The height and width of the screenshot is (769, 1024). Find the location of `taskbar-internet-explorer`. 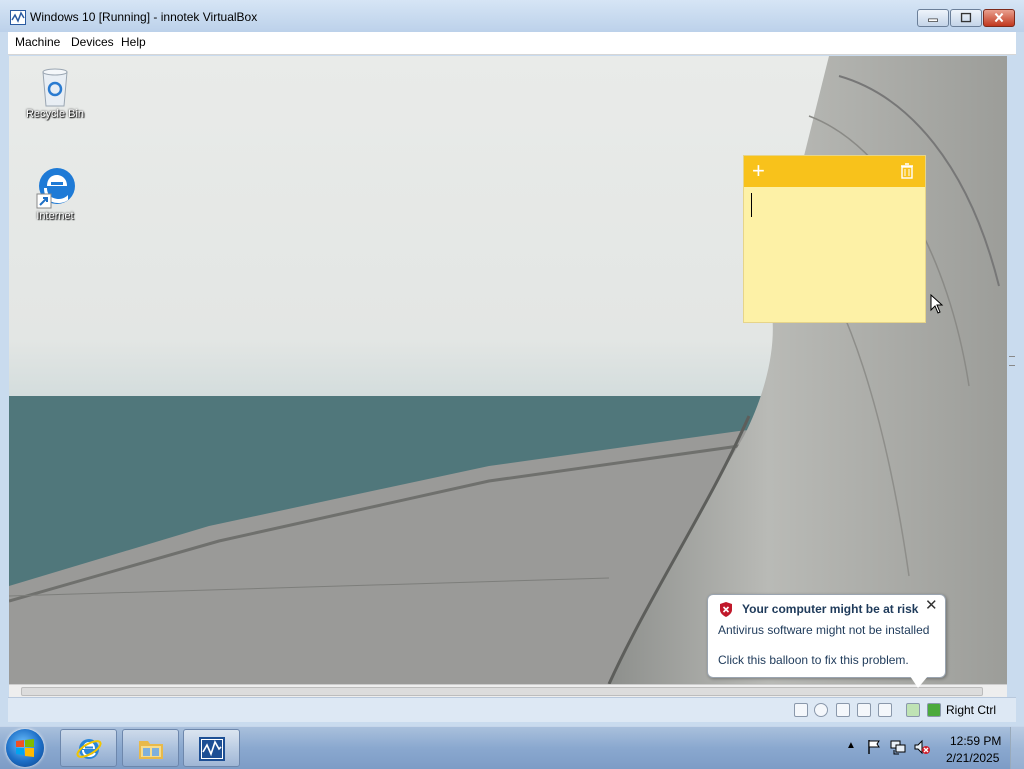

taskbar-internet-explorer is located at coordinates (88, 748).